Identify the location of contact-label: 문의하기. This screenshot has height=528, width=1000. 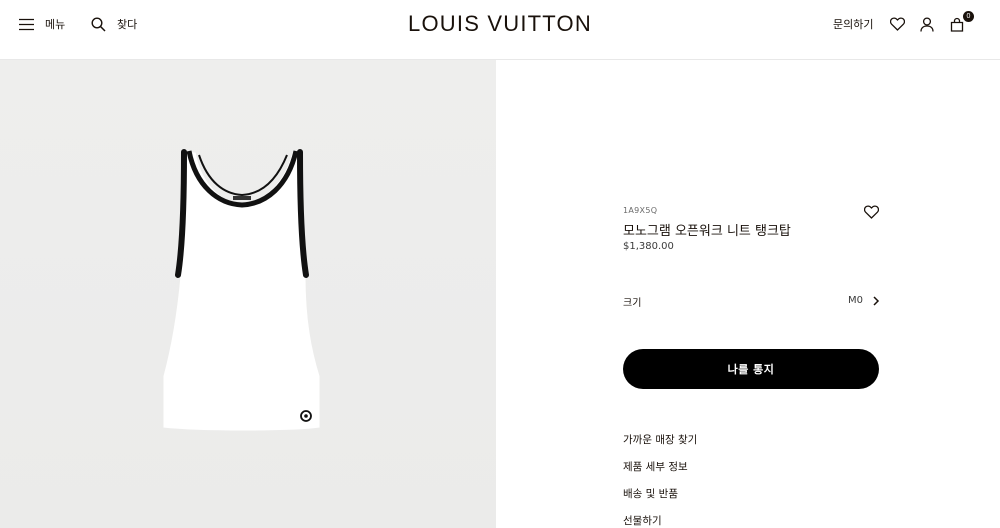
(853, 24).